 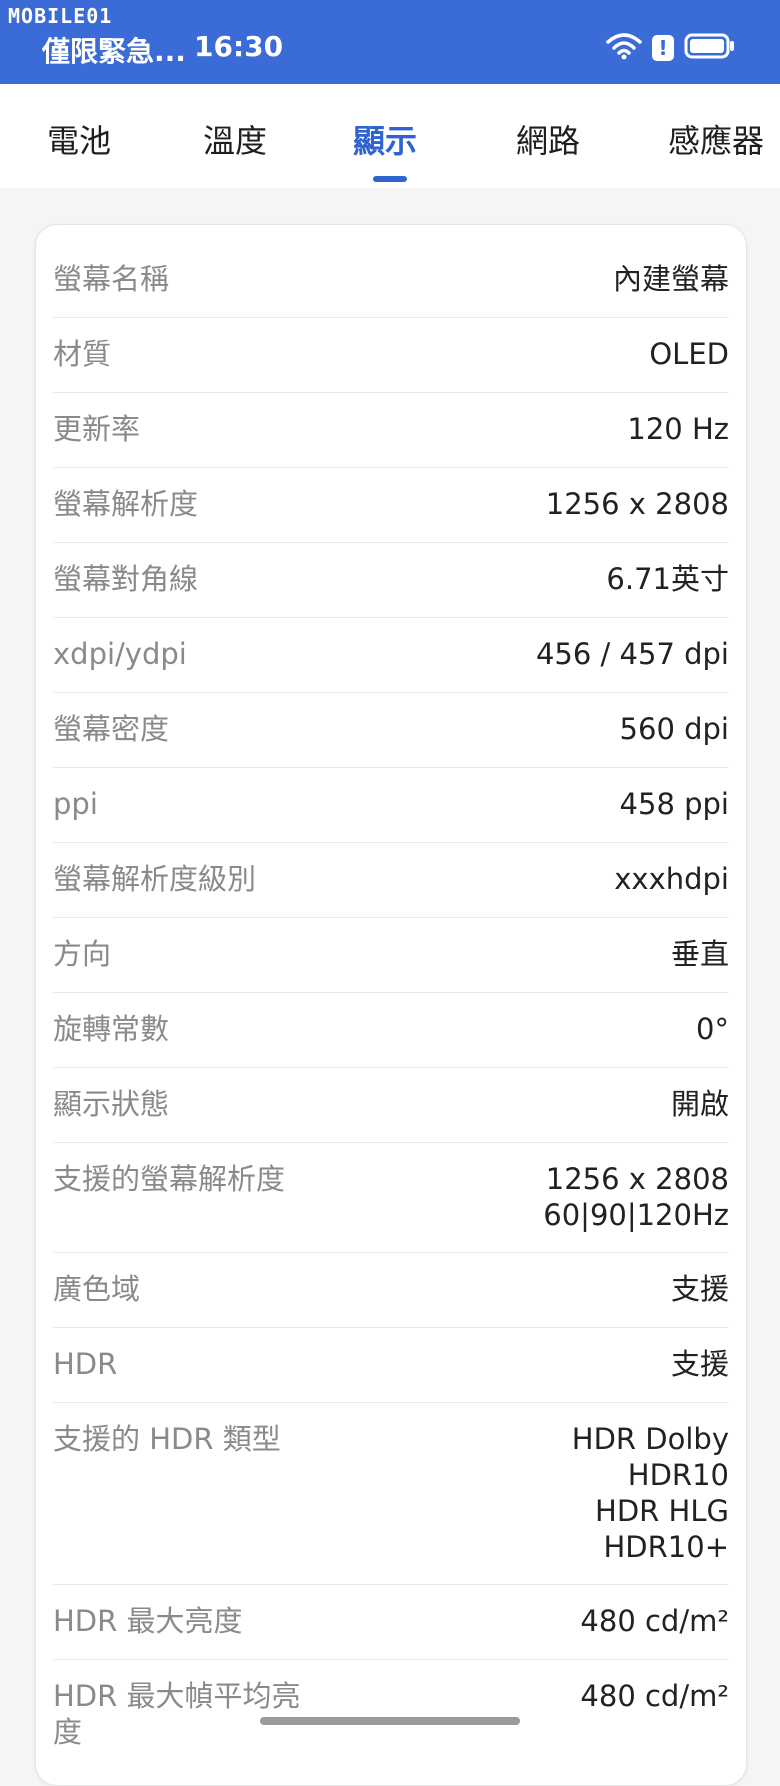 I want to click on info-row: 螢幕名稱 內建螢幕, so click(x=391, y=271).